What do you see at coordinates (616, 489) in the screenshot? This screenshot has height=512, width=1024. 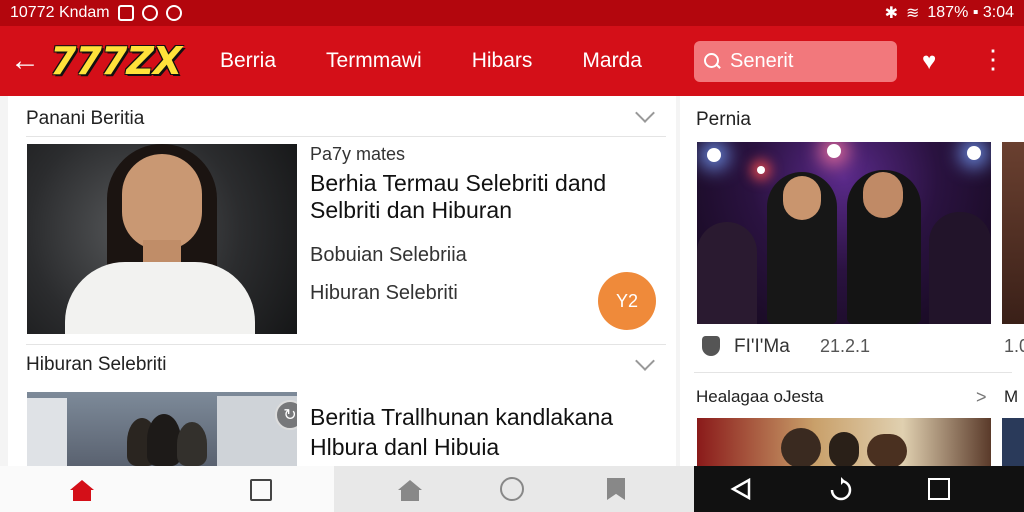 I see `bookmark-icon` at bounding box center [616, 489].